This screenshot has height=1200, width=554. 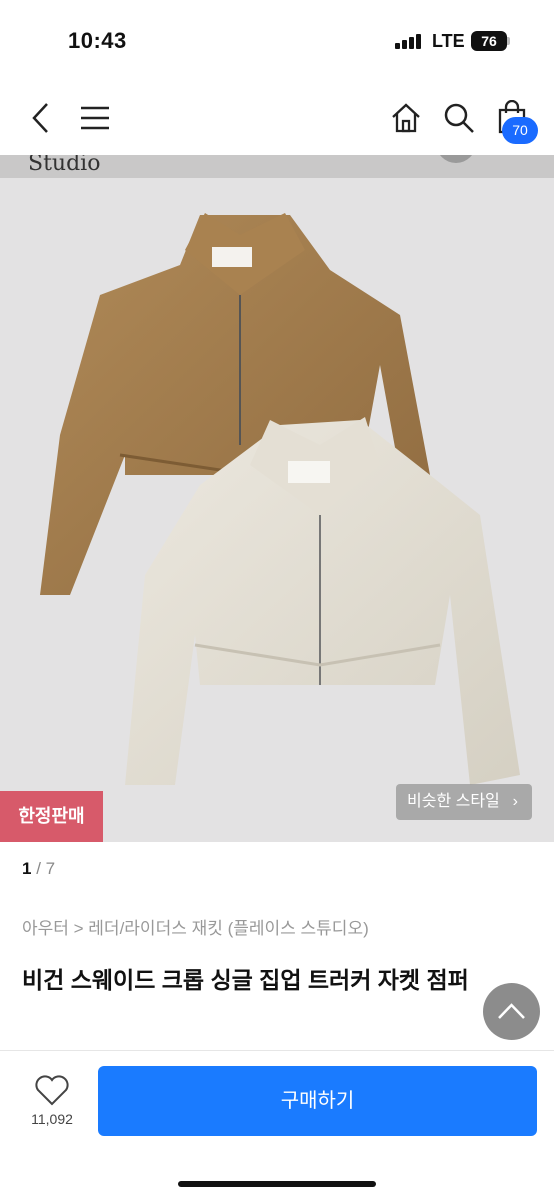 What do you see at coordinates (520, 130) in the screenshot?
I see `cart-count-badge: 70` at bounding box center [520, 130].